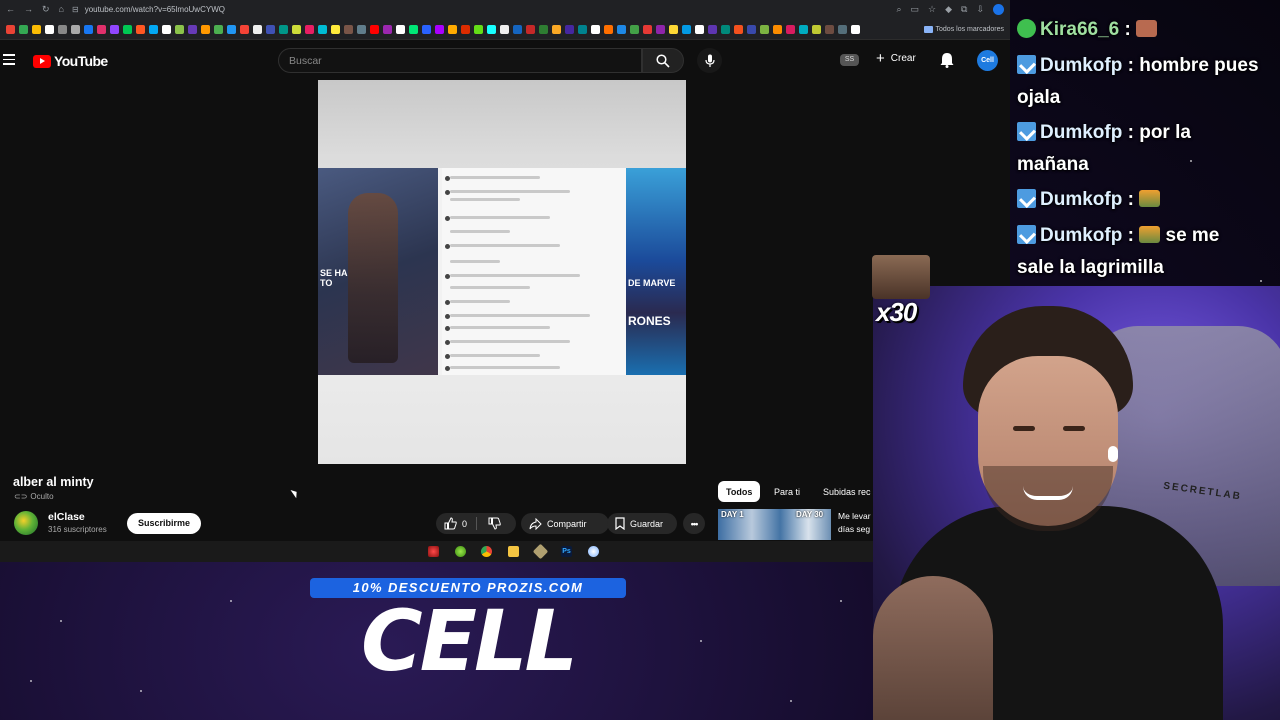 The image size is (1280, 720). Describe the element at coordinates (964, 9) in the screenshot. I see `extensions-puzzle-icon: ⧉` at that location.